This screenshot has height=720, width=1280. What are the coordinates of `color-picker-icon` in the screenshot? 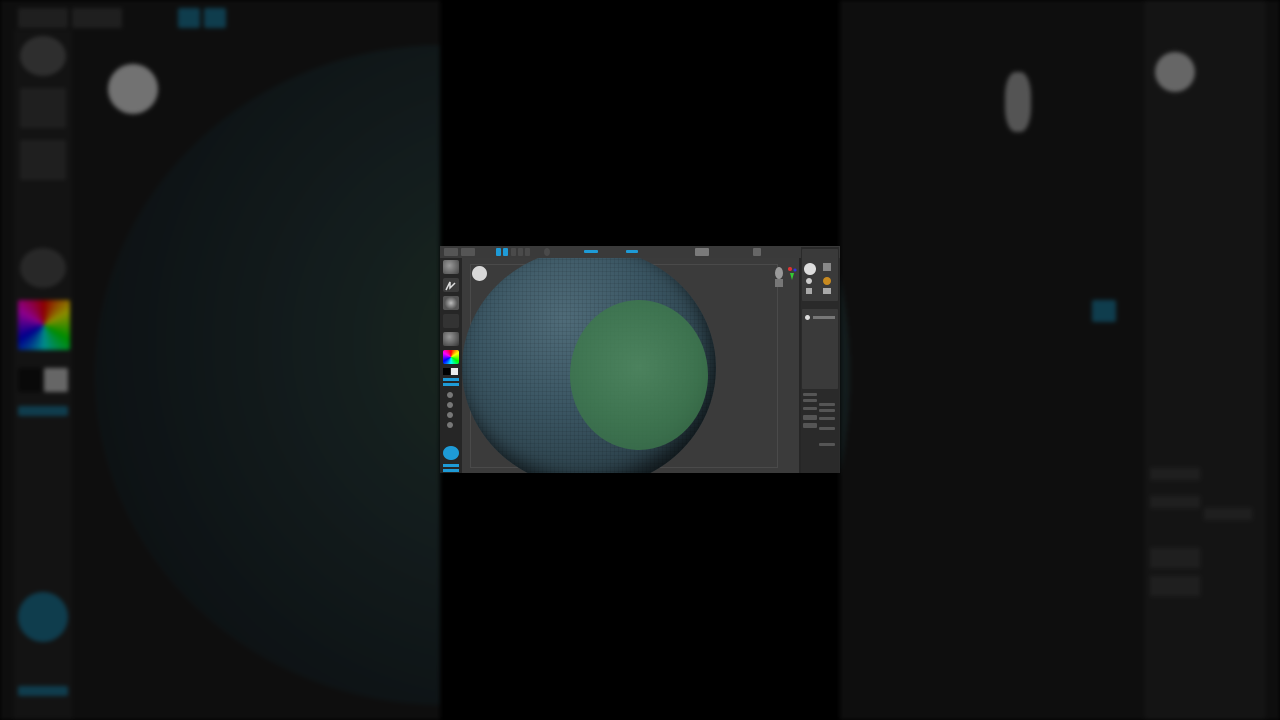 It's located at (451, 357).